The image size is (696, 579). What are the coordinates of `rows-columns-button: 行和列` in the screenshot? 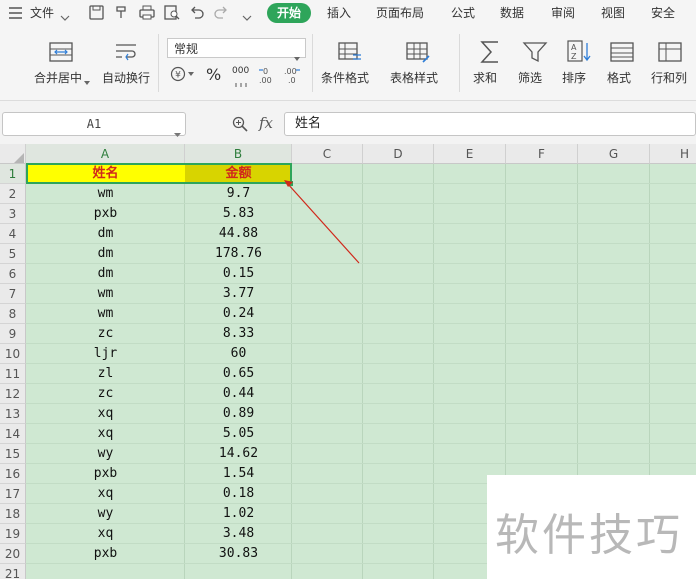 It's located at (669, 77).